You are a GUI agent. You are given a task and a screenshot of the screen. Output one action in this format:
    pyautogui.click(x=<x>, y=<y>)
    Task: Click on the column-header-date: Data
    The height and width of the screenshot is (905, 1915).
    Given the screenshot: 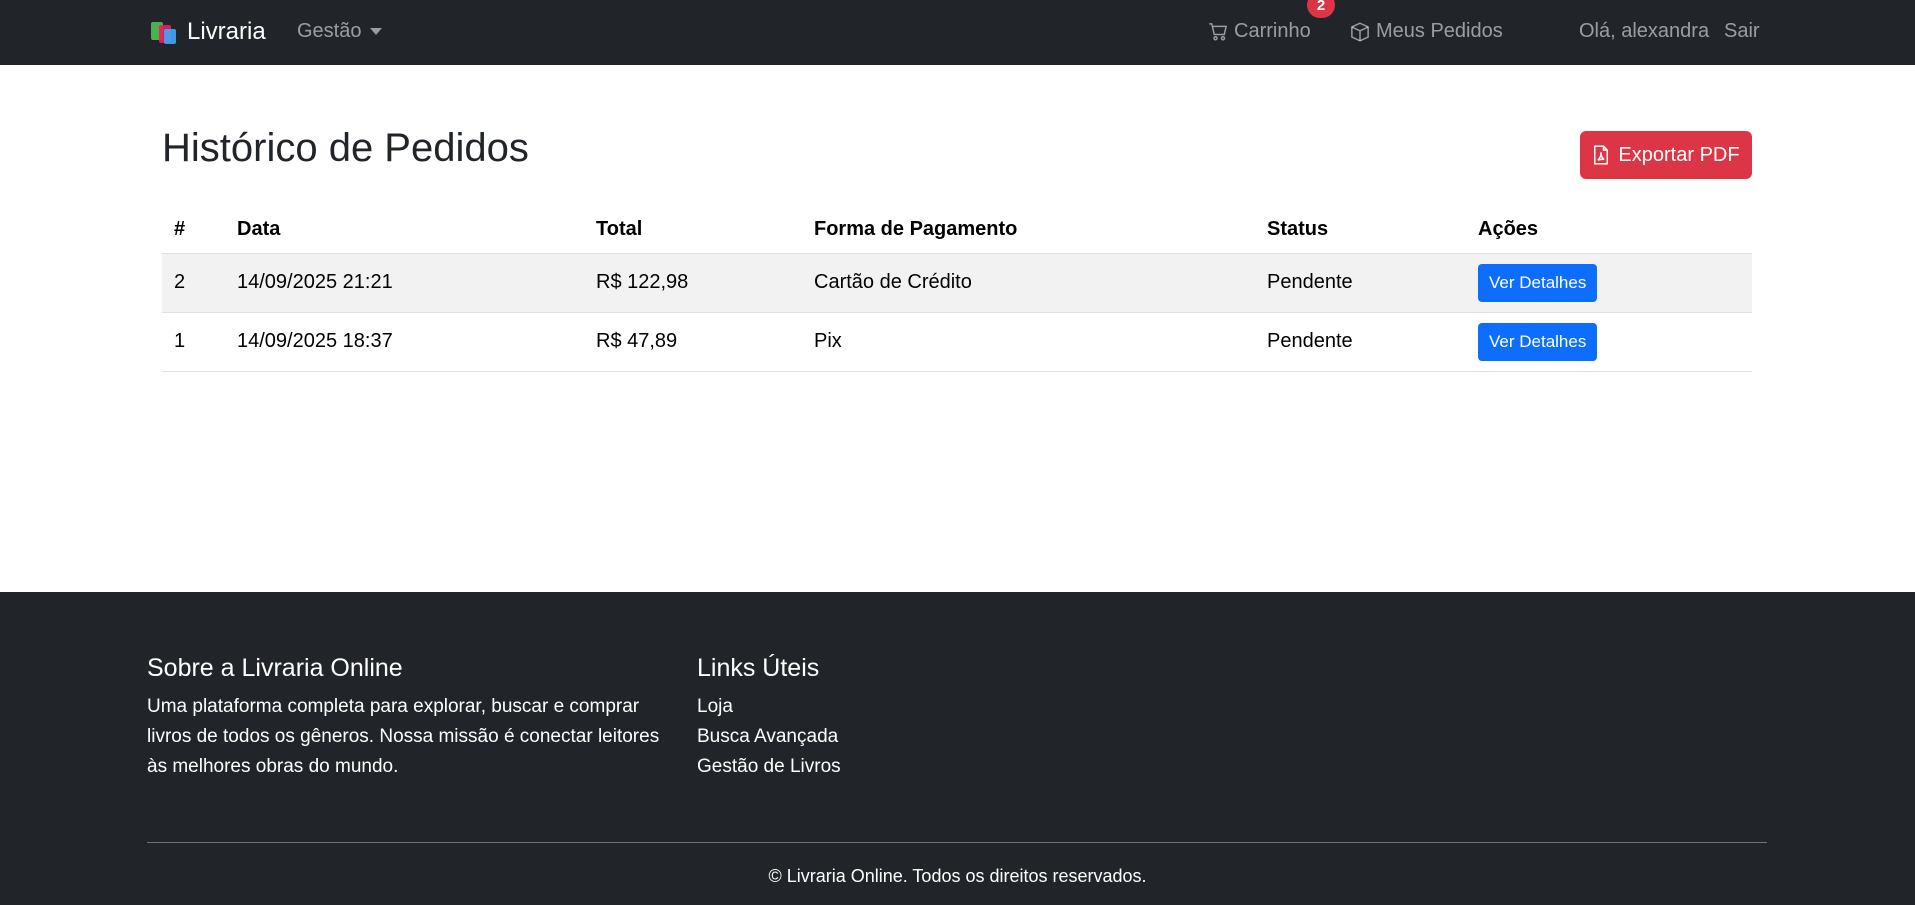 What is the action you would take?
    pyautogui.click(x=404, y=230)
    